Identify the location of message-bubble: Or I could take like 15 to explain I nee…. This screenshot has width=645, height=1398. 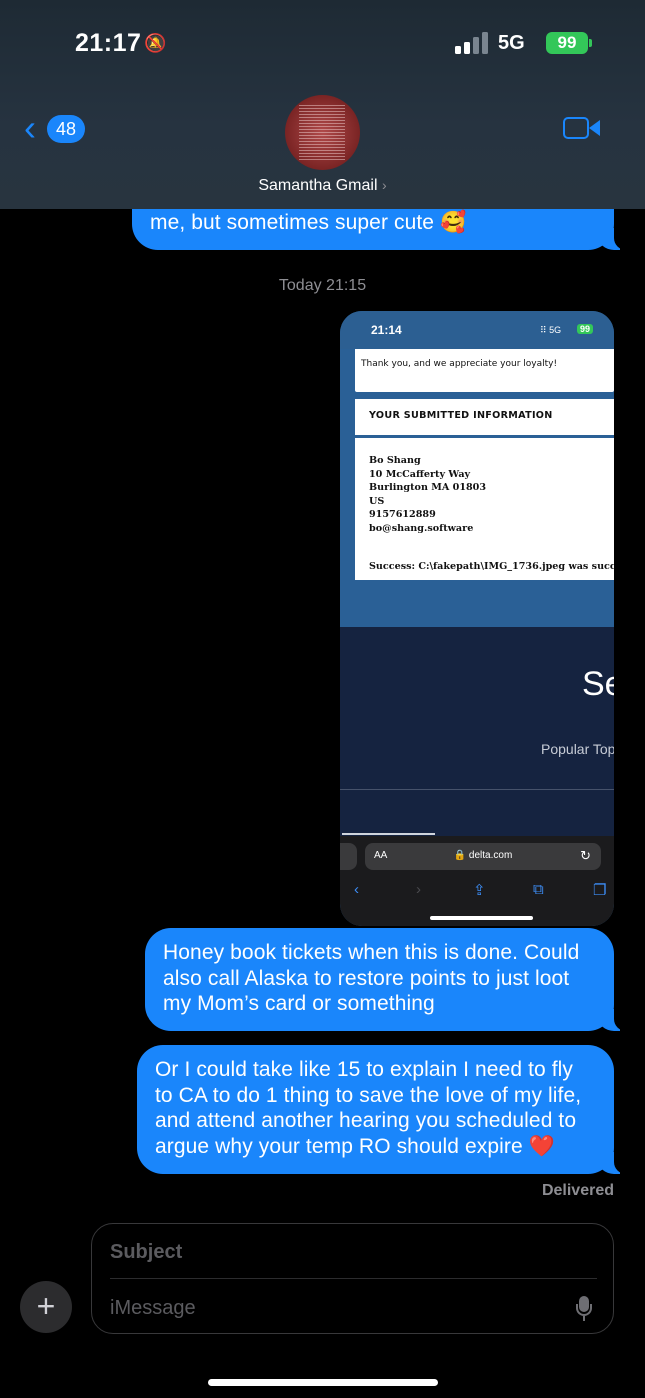
(384, 1109).